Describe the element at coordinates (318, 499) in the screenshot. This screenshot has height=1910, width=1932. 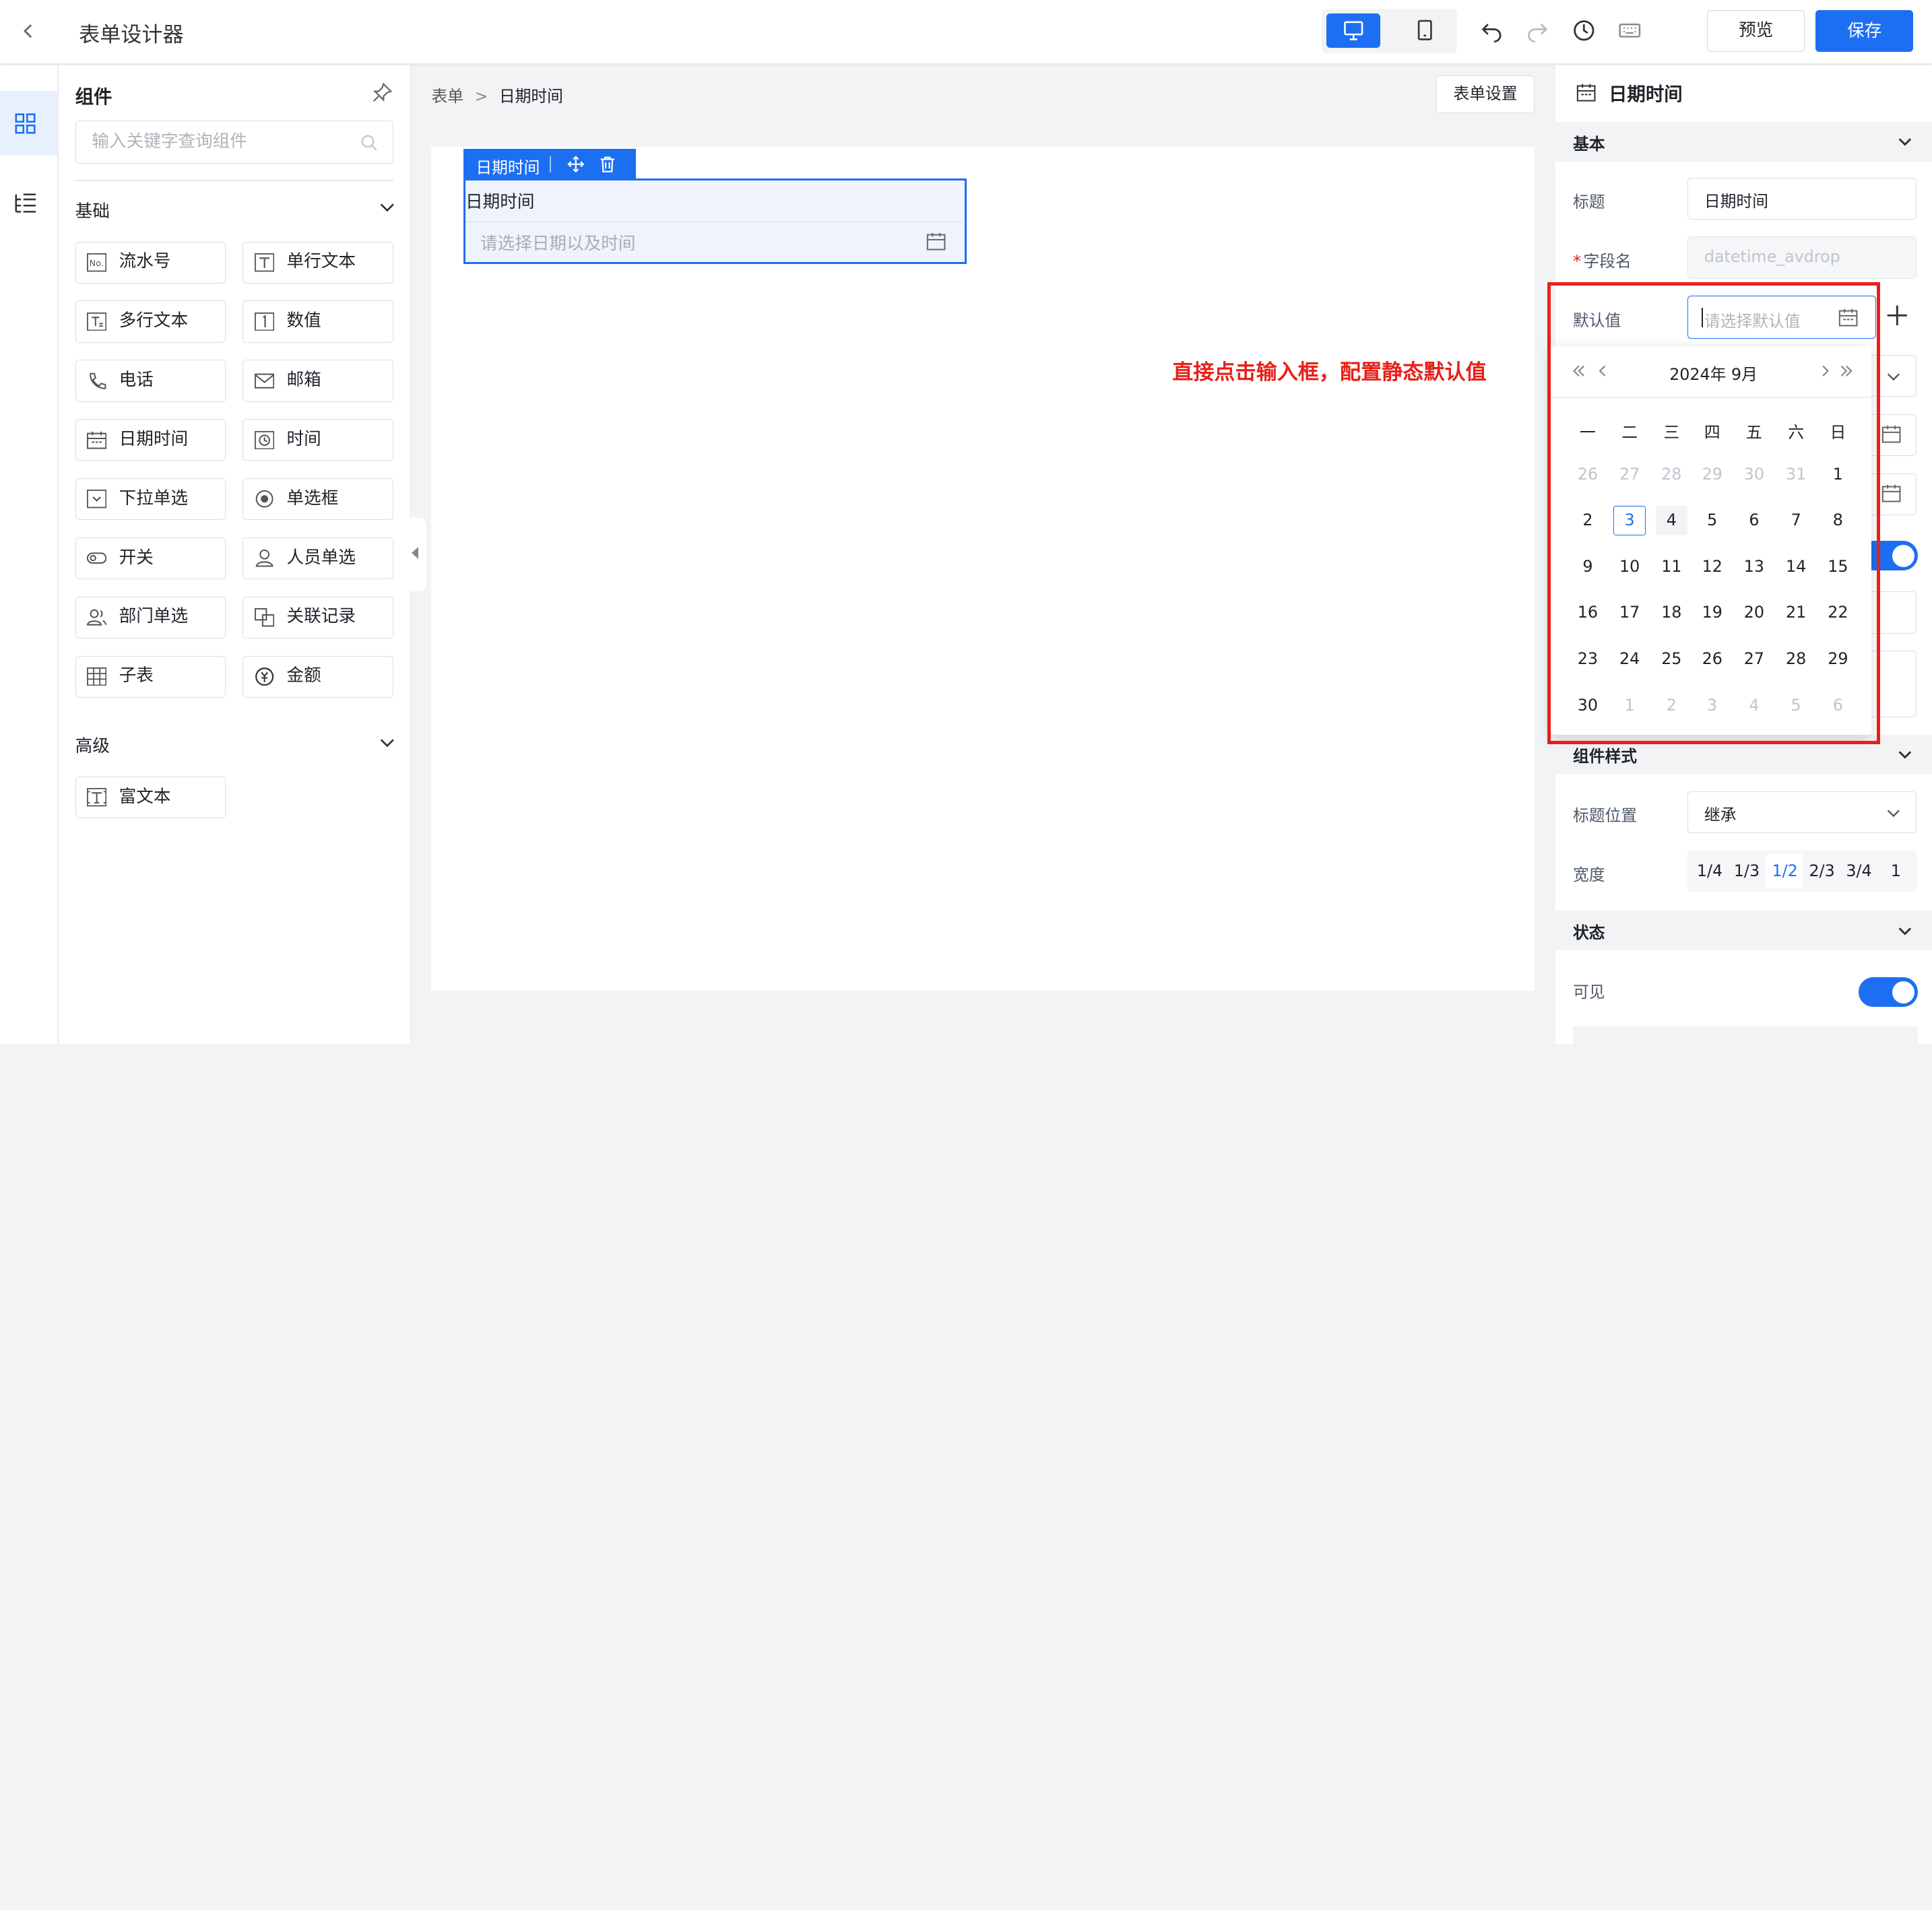
I see `component-radio: 单选框` at that location.